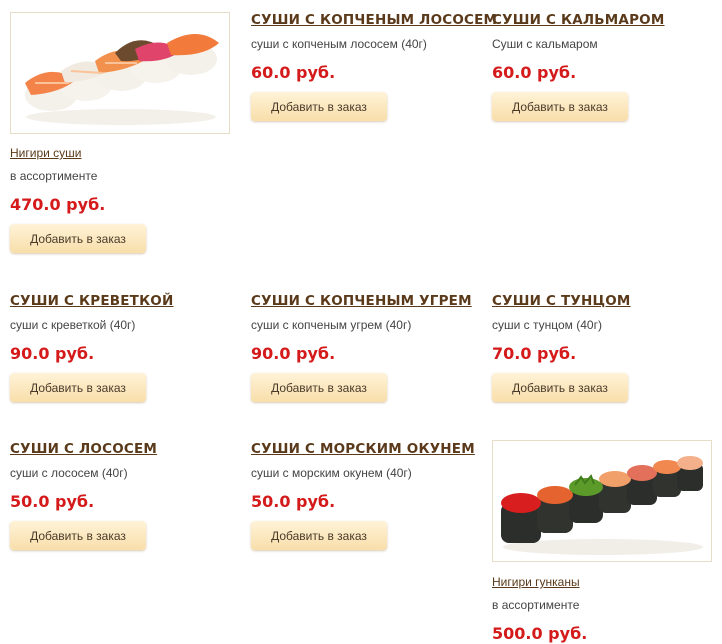 This screenshot has width=722, height=644. Describe the element at coordinates (602, 501) in the screenshot. I see `nigiri-gunkan-image` at that location.